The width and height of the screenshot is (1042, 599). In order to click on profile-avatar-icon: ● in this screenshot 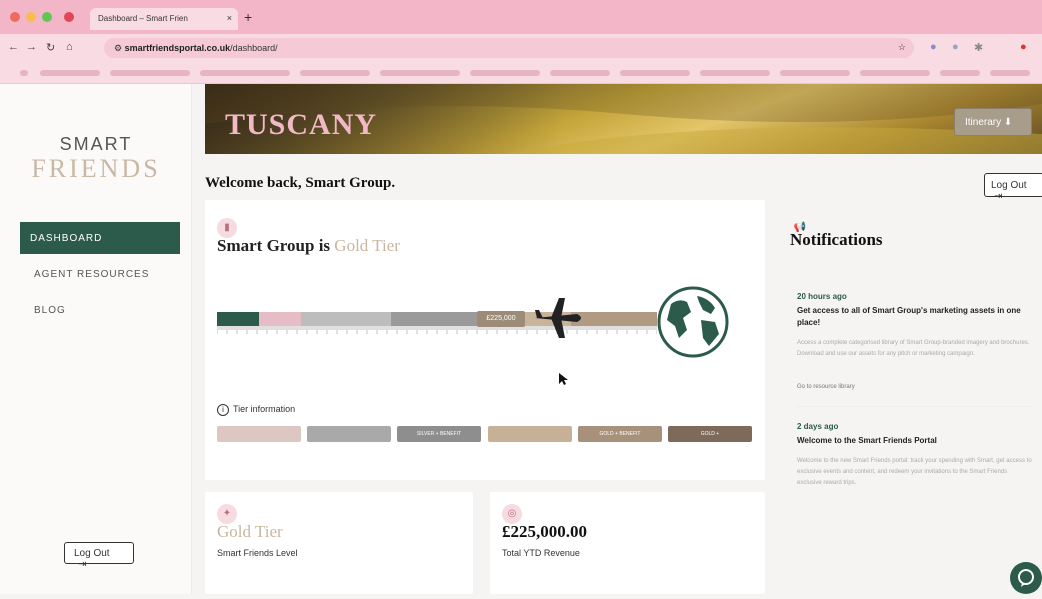, I will do `click(1023, 47)`.